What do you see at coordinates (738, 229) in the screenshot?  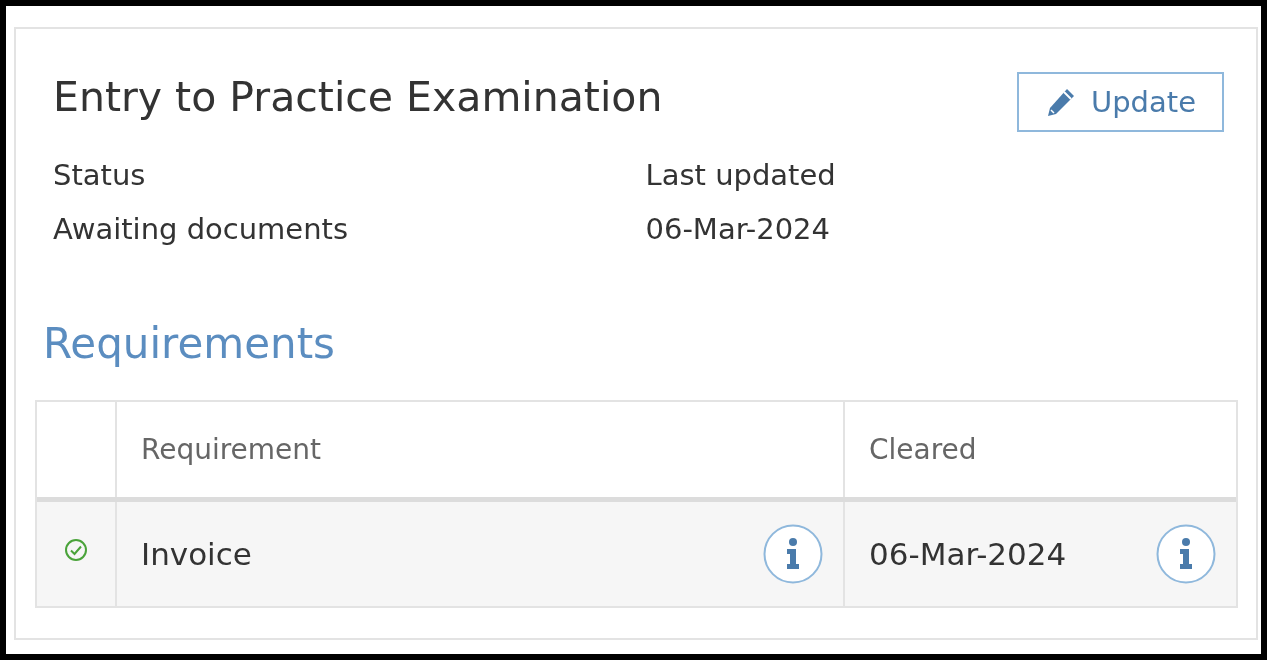 I see `field-value: 06-Mar-2024` at bounding box center [738, 229].